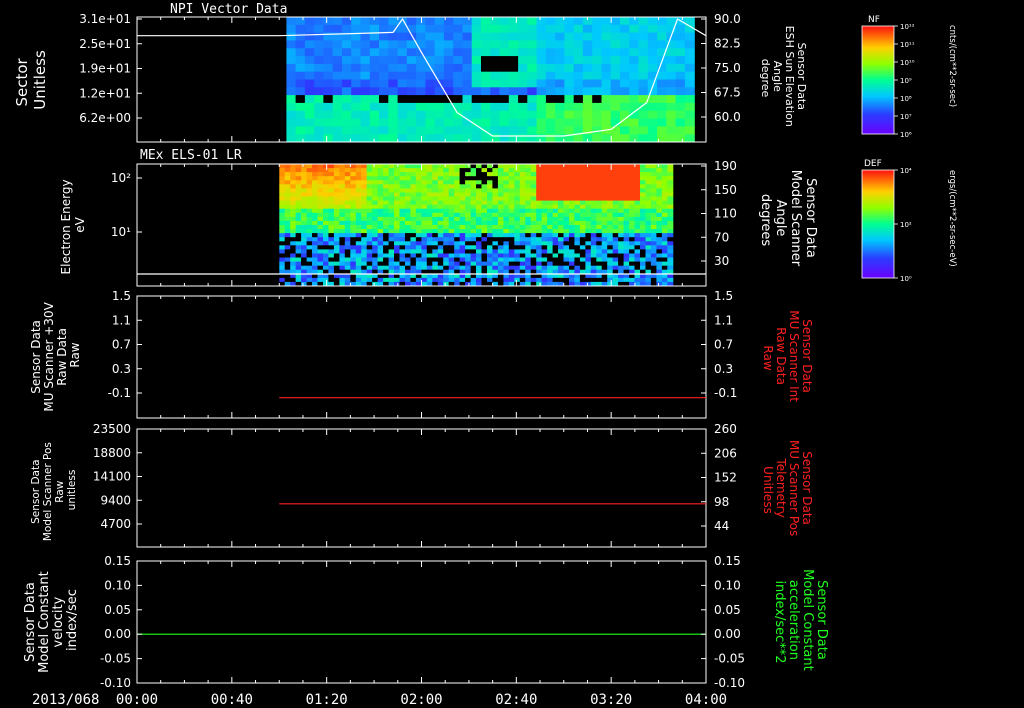 This screenshot has height=708, width=1024. Describe the element at coordinates (909, 221) in the screenshot. I see `panel2-colorbar: DEF 10⁴10²10⁰ ergs/(cm**2-sr-sec-eV)` at that location.